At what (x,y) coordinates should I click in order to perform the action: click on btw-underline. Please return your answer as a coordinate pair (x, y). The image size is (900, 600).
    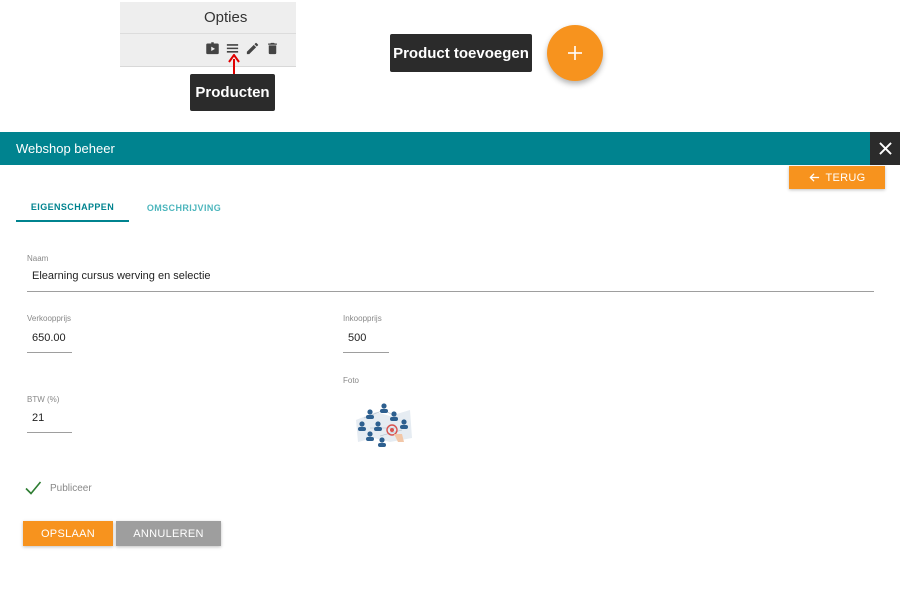
    Looking at the image, I should click on (49, 432).